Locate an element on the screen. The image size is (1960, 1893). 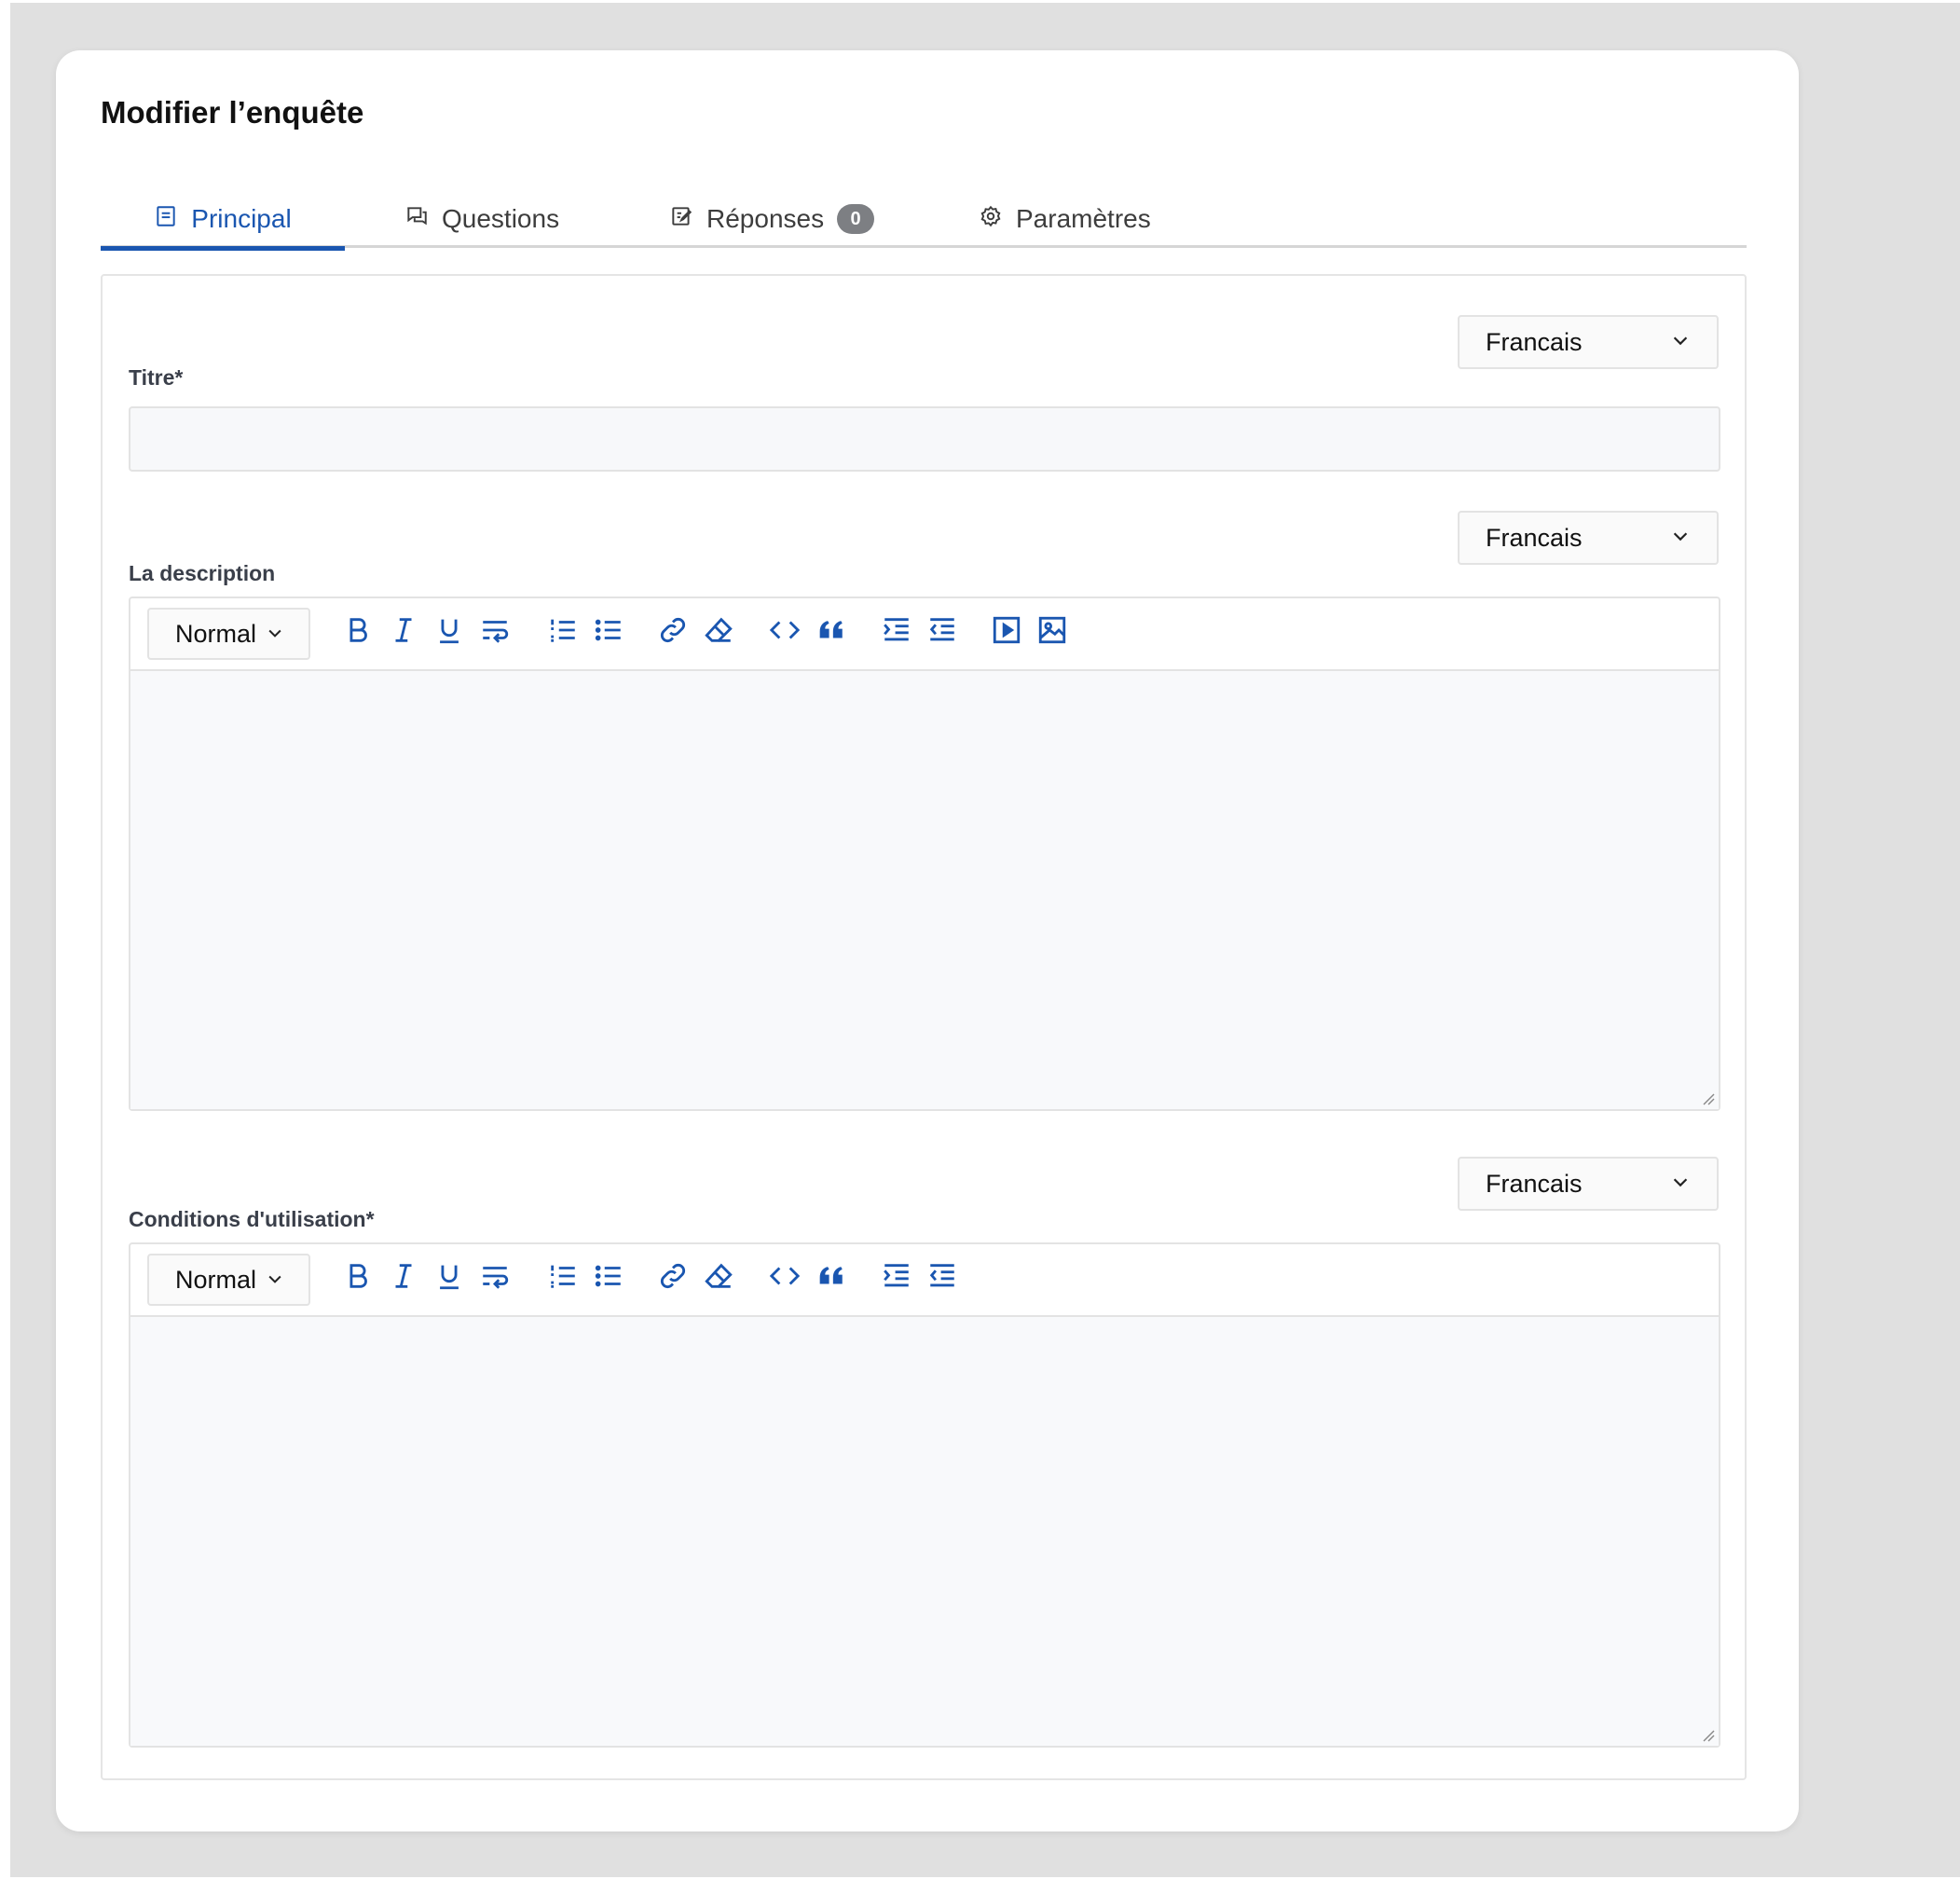
image-icon is located at coordinates (1052, 632).